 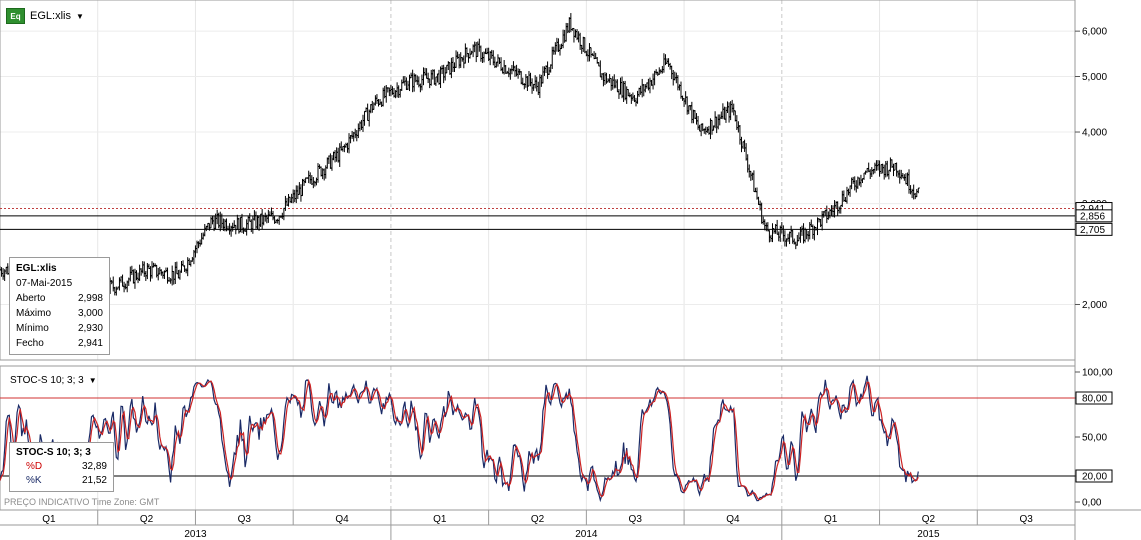 I want to click on stoc-info-row-d: %D 32,89, so click(x=66, y=466).